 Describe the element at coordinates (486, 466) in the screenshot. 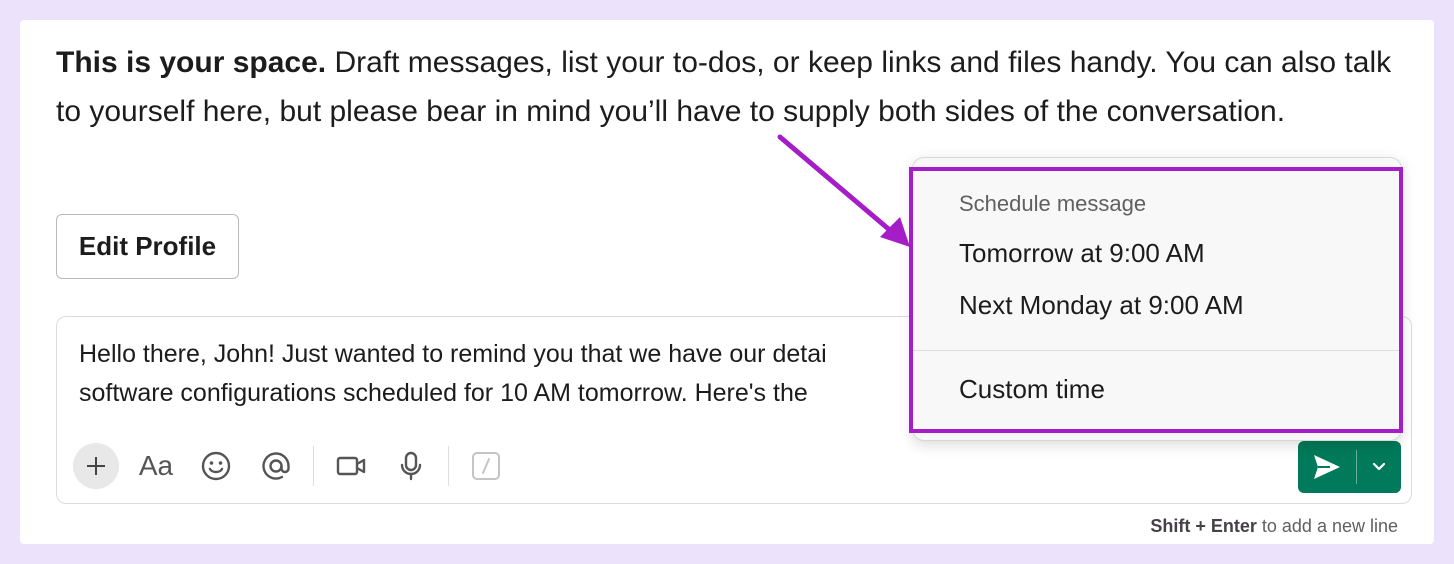

I see `slash-command-icon` at that location.